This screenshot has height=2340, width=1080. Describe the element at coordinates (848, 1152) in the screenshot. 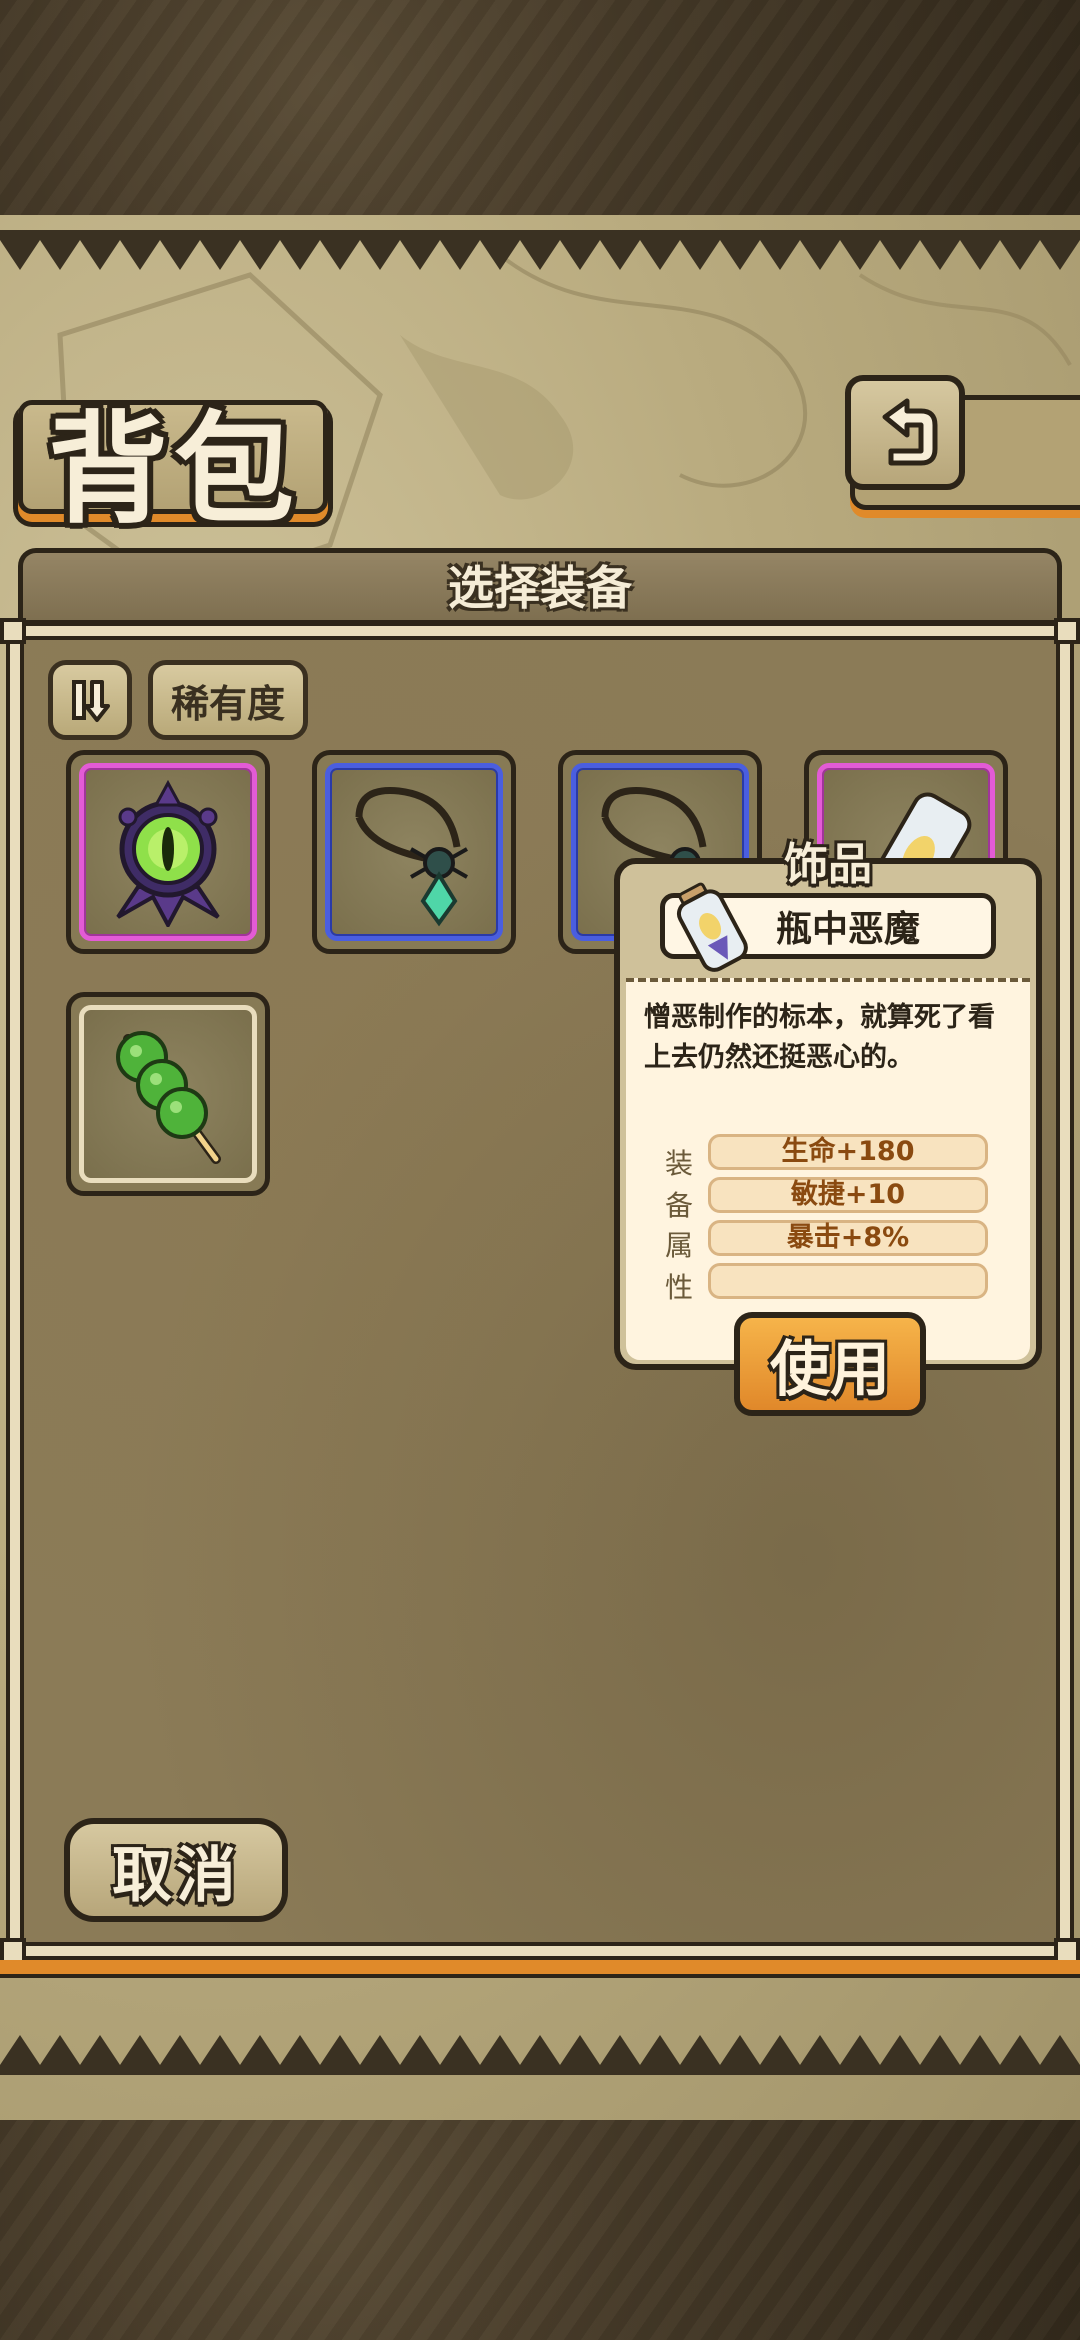

I see `stat-row: 生命+180` at that location.